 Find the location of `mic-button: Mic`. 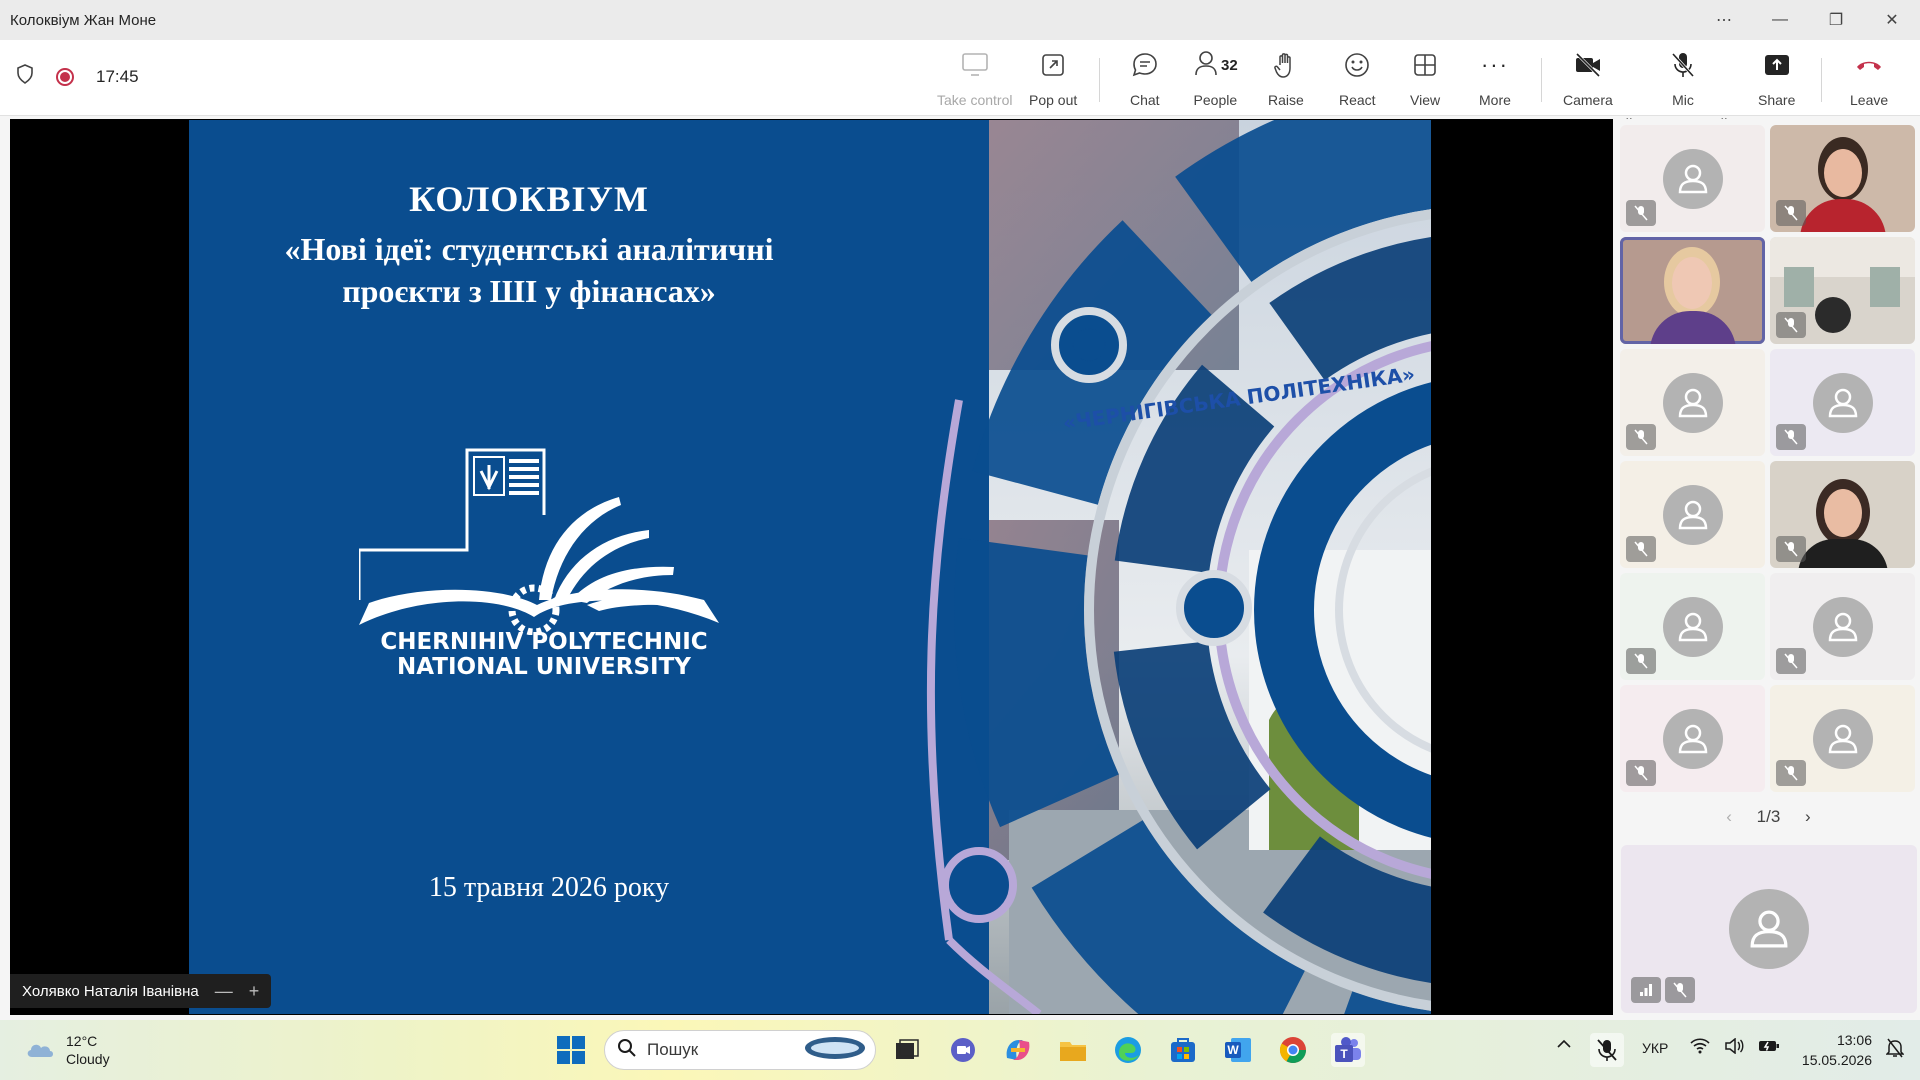

mic-button: Mic is located at coordinates (1683, 79).